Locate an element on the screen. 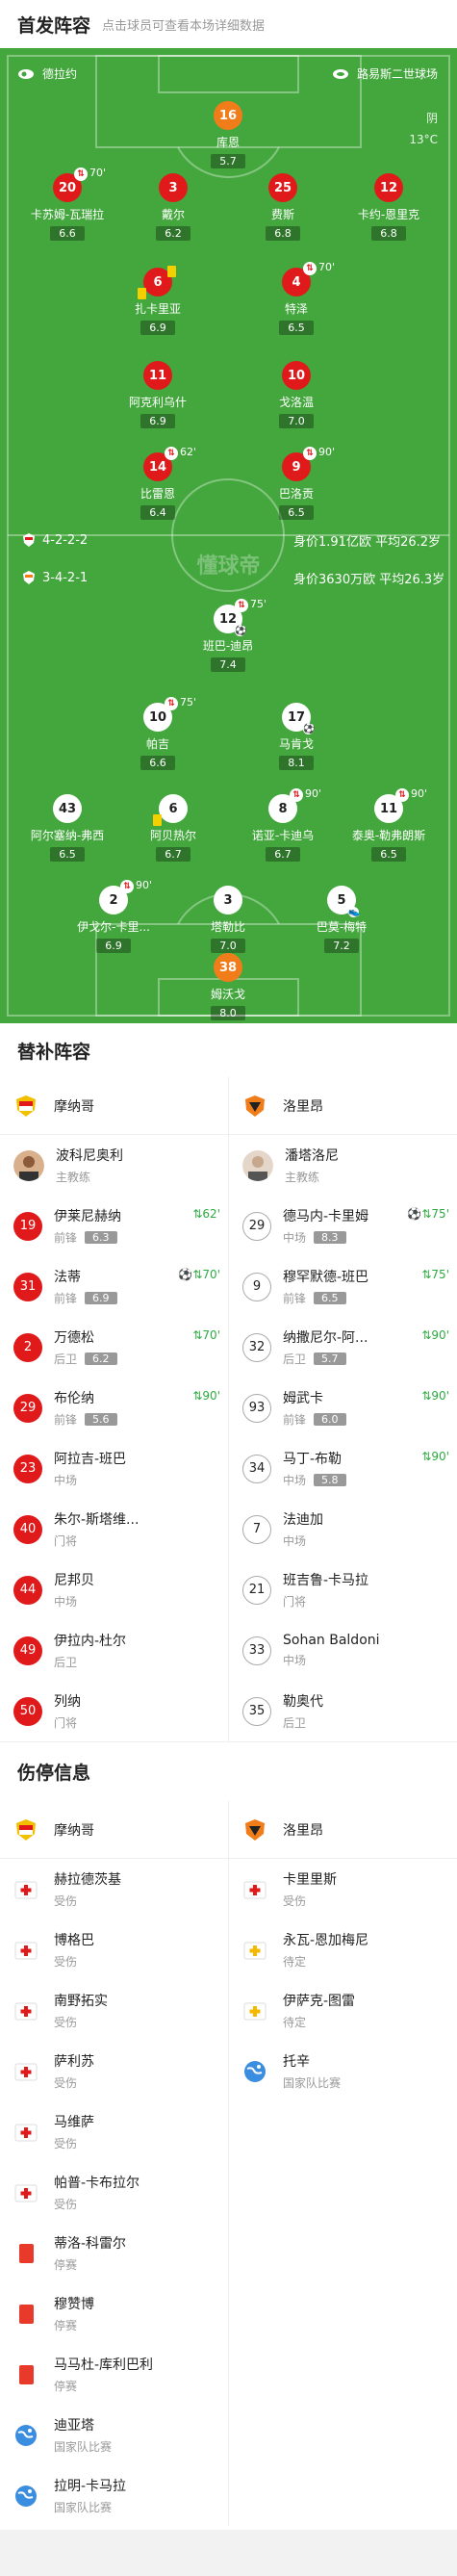  player-home-4: 12 卡约-恩里克 6.8 is located at coordinates (389, 207).